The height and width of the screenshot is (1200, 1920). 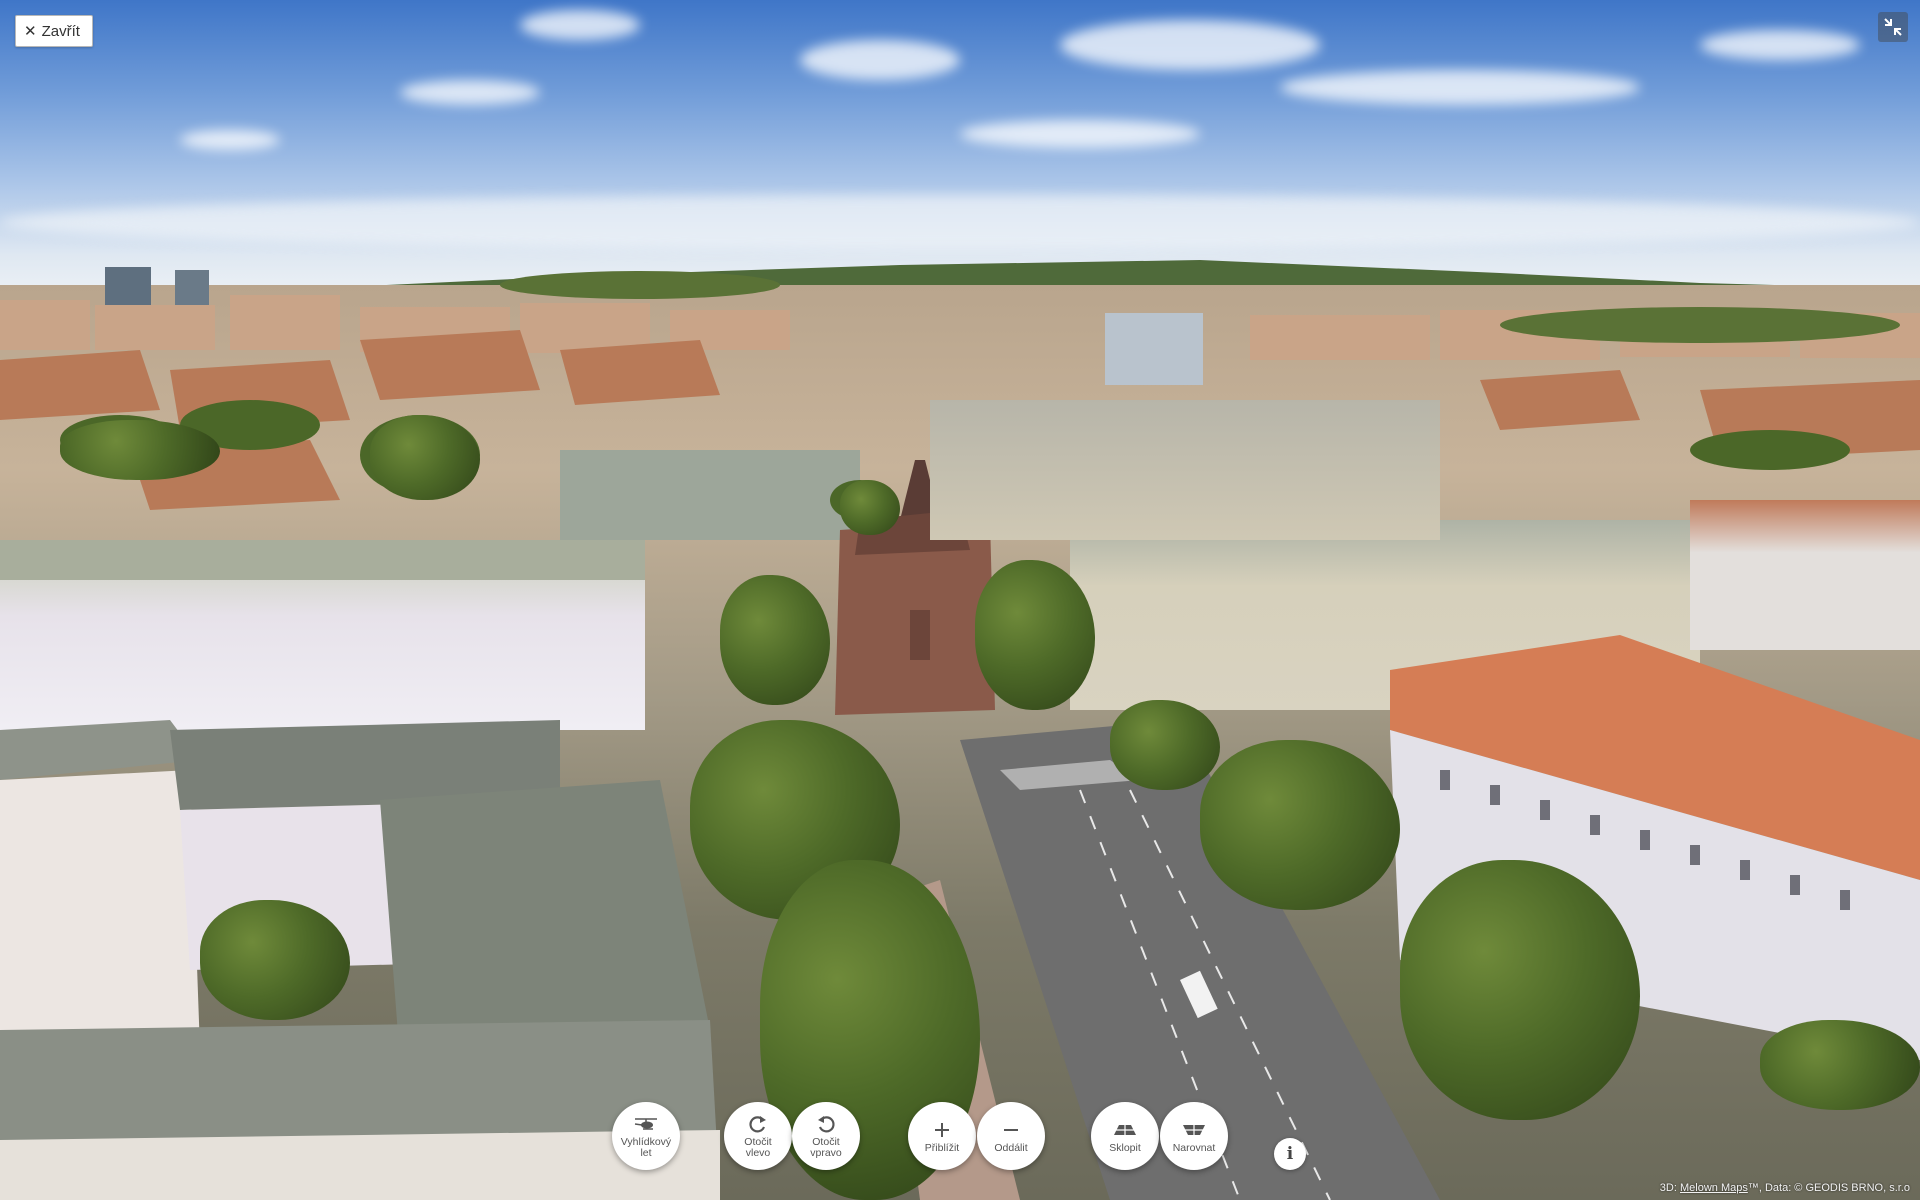 What do you see at coordinates (646, 1147) in the screenshot?
I see `flyover-label: Vyhlídkový let` at bounding box center [646, 1147].